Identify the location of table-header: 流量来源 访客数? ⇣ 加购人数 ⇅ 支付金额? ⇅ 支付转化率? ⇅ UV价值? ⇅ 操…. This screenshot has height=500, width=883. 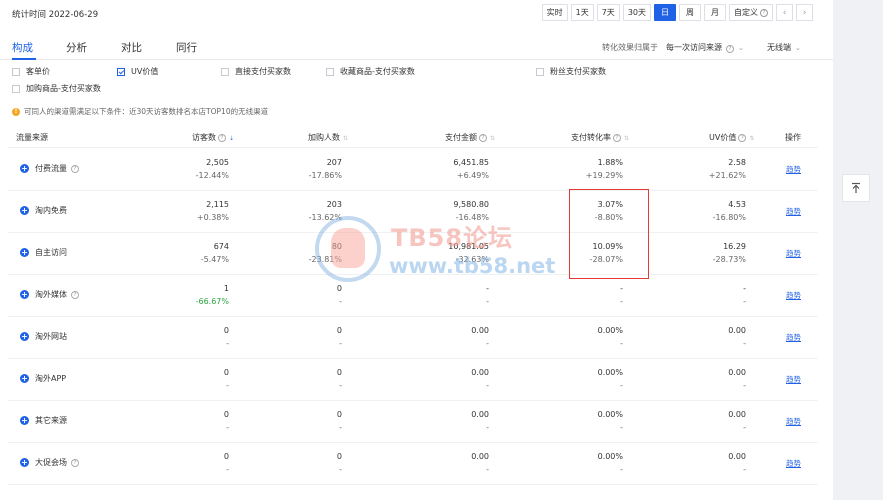
(413, 136).